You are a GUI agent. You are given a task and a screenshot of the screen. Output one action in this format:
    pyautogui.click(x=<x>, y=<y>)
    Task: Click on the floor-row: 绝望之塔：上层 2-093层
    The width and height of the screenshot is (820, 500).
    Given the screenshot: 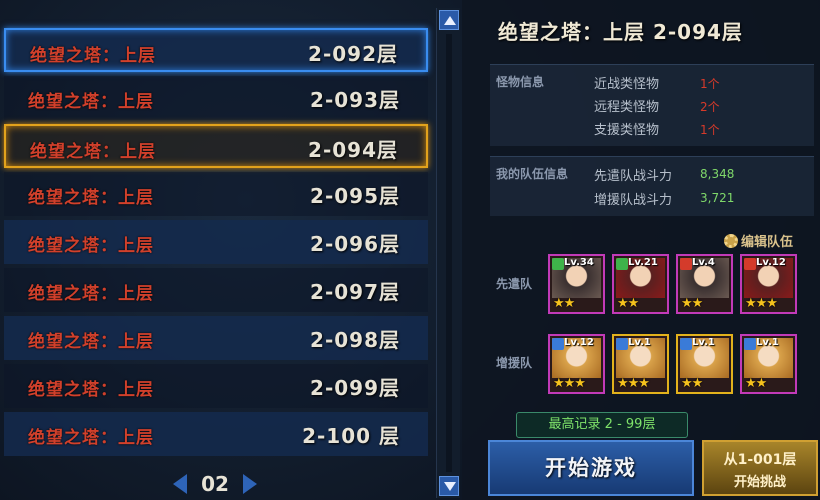 What is the action you would take?
    pyautogui.click(x=216, y=98)
    